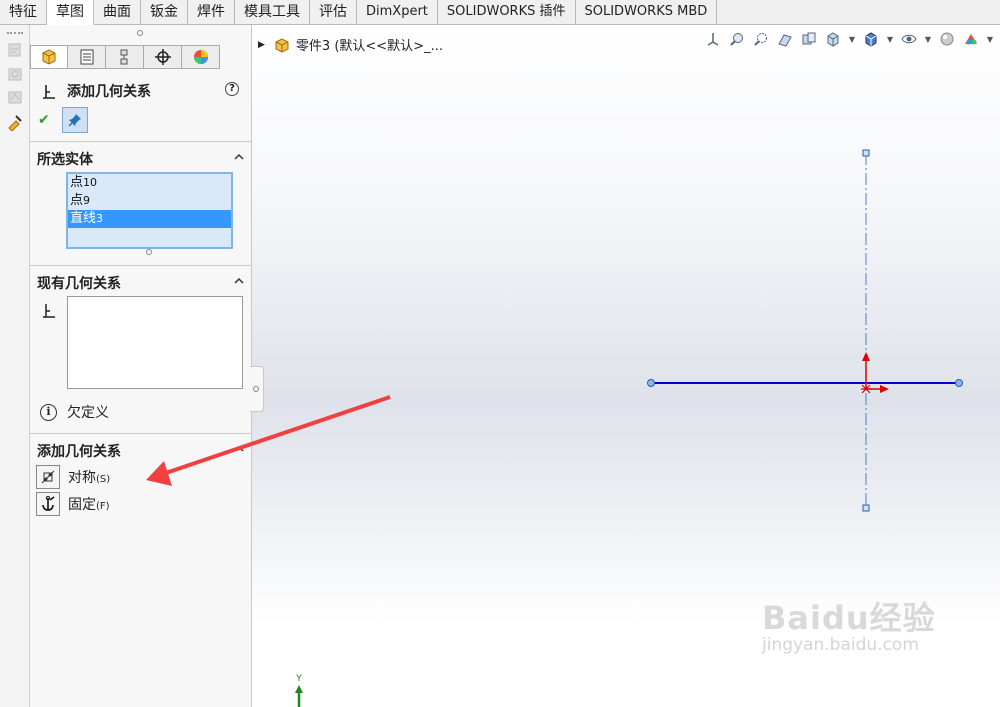  I want to click on dimxpert-manager-icon, so click(162, 57).